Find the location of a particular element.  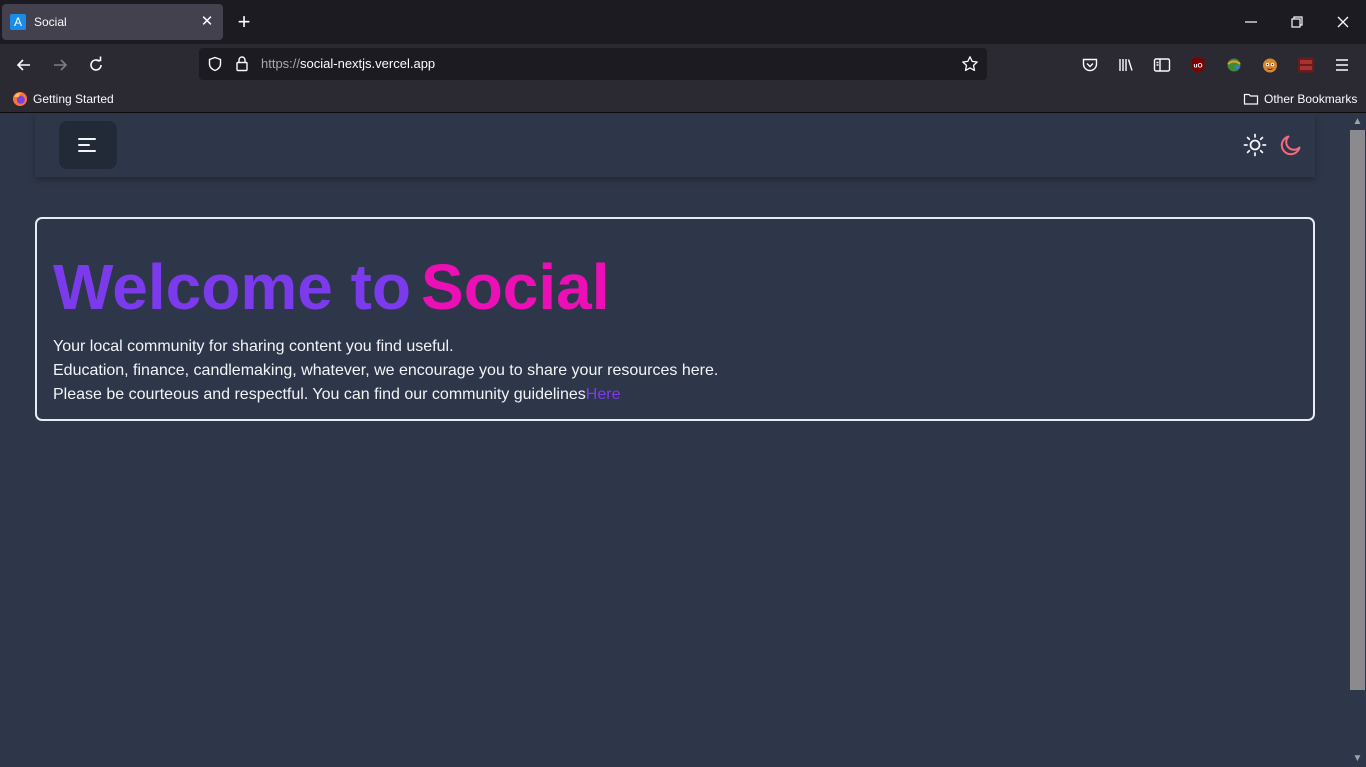

reload-icon is located at coordinates (96, 65).